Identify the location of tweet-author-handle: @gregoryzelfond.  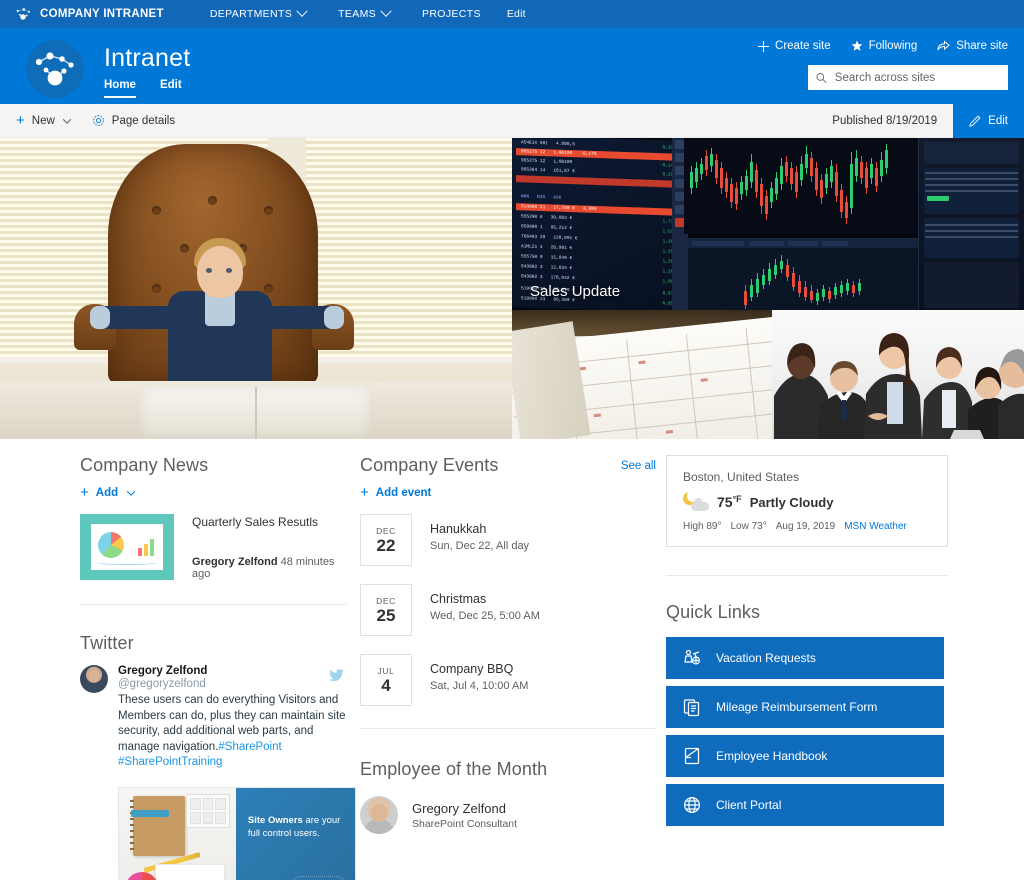
(162, 684).